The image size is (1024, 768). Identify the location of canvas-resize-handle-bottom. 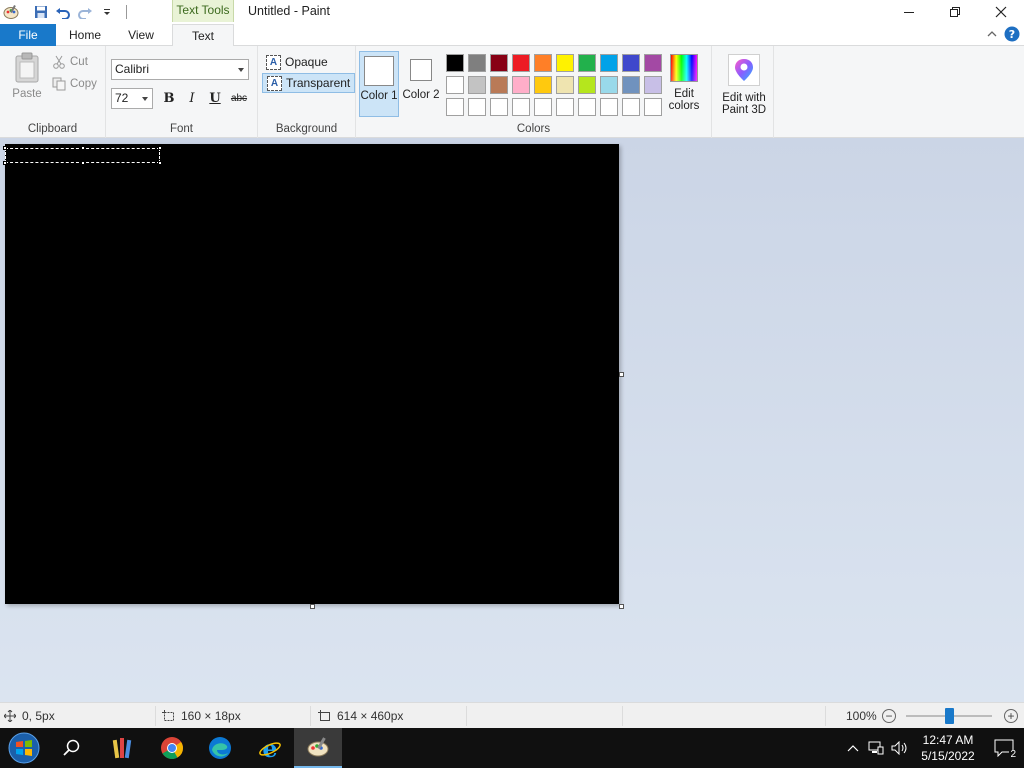
(312, 606).